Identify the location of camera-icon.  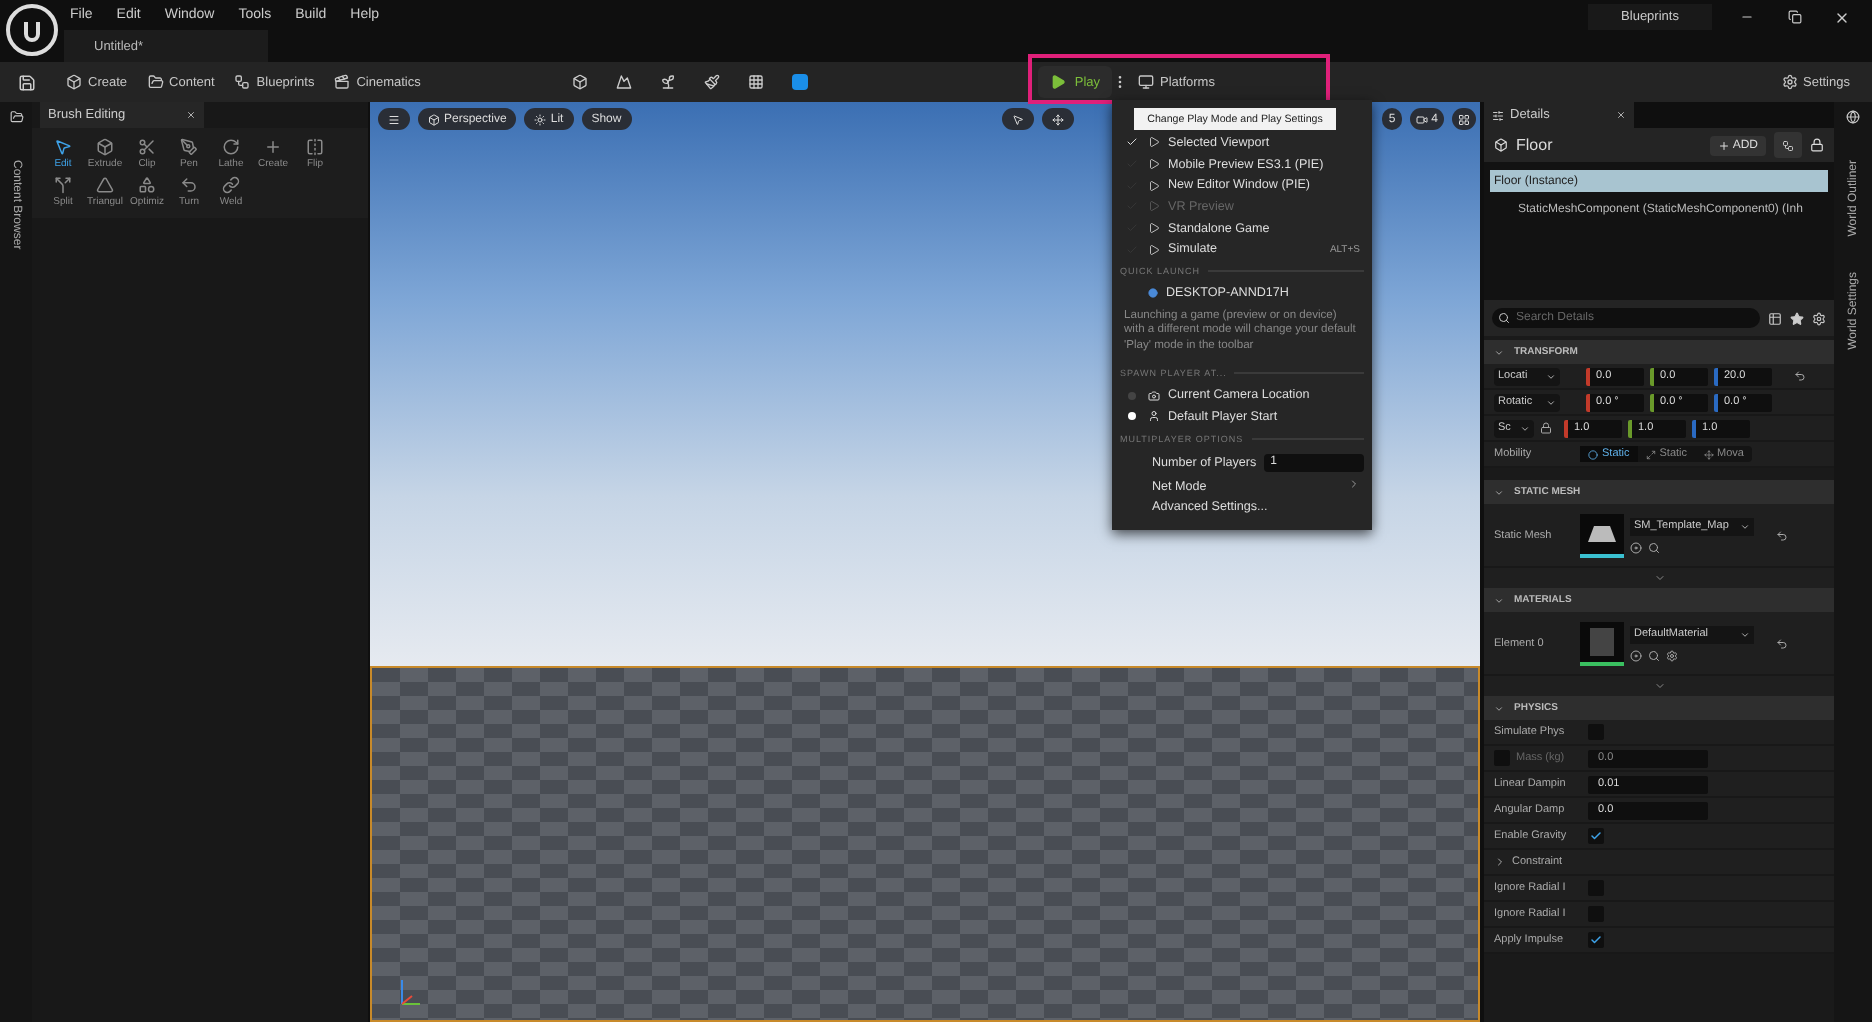
(1154, 395).